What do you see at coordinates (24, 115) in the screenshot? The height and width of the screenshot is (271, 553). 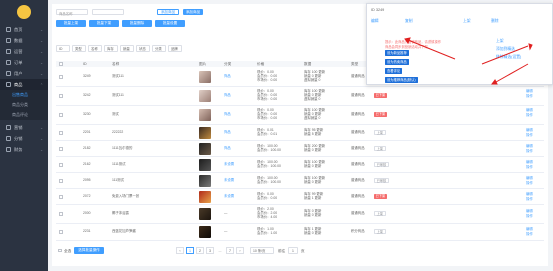 I see `sidebar-sub-goods-comments: 商品评论` at bounding box center [24, 115].